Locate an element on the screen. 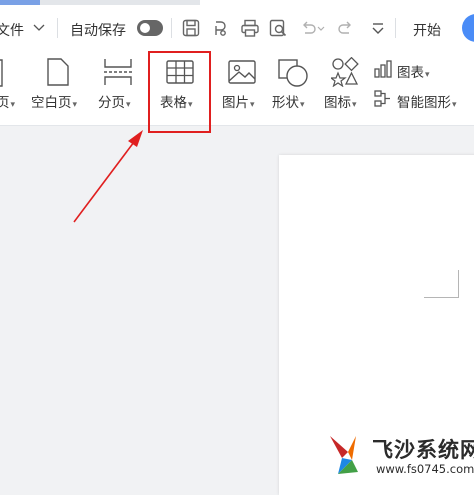  watermark-title: 飞沙系统网 is located at coordinates (423, 450).